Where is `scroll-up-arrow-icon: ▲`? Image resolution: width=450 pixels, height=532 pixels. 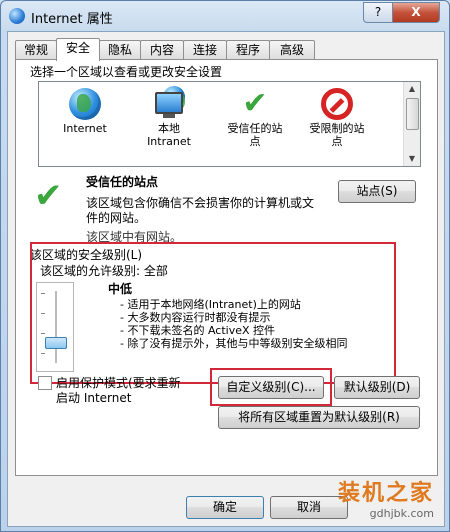
scroll-up-arrow-icon: ▲ is located at coordinates (412, 89).